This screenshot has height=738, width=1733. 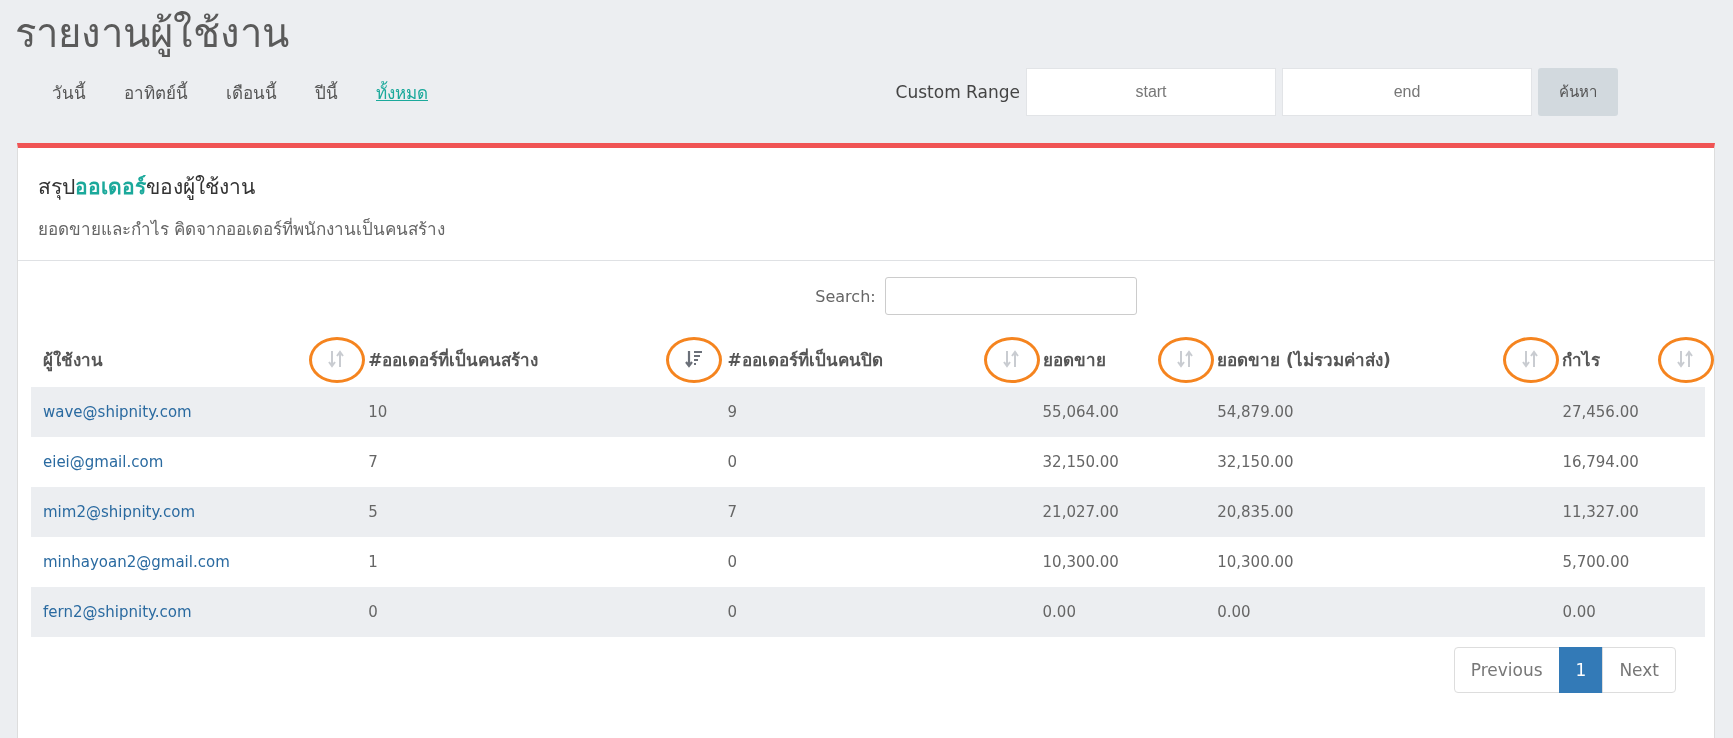 What do you see at coordinates (1600, 412) in the screenshot?
I see `table-cell: 27,456.00` at bounding box center [1600, 412].